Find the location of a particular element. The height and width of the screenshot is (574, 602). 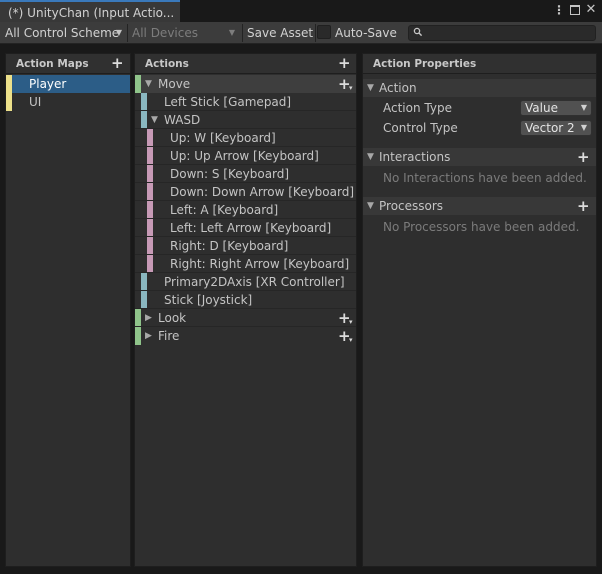

composite-part-item: Left: A [Keyboard] is located at coordinates (245, 210).